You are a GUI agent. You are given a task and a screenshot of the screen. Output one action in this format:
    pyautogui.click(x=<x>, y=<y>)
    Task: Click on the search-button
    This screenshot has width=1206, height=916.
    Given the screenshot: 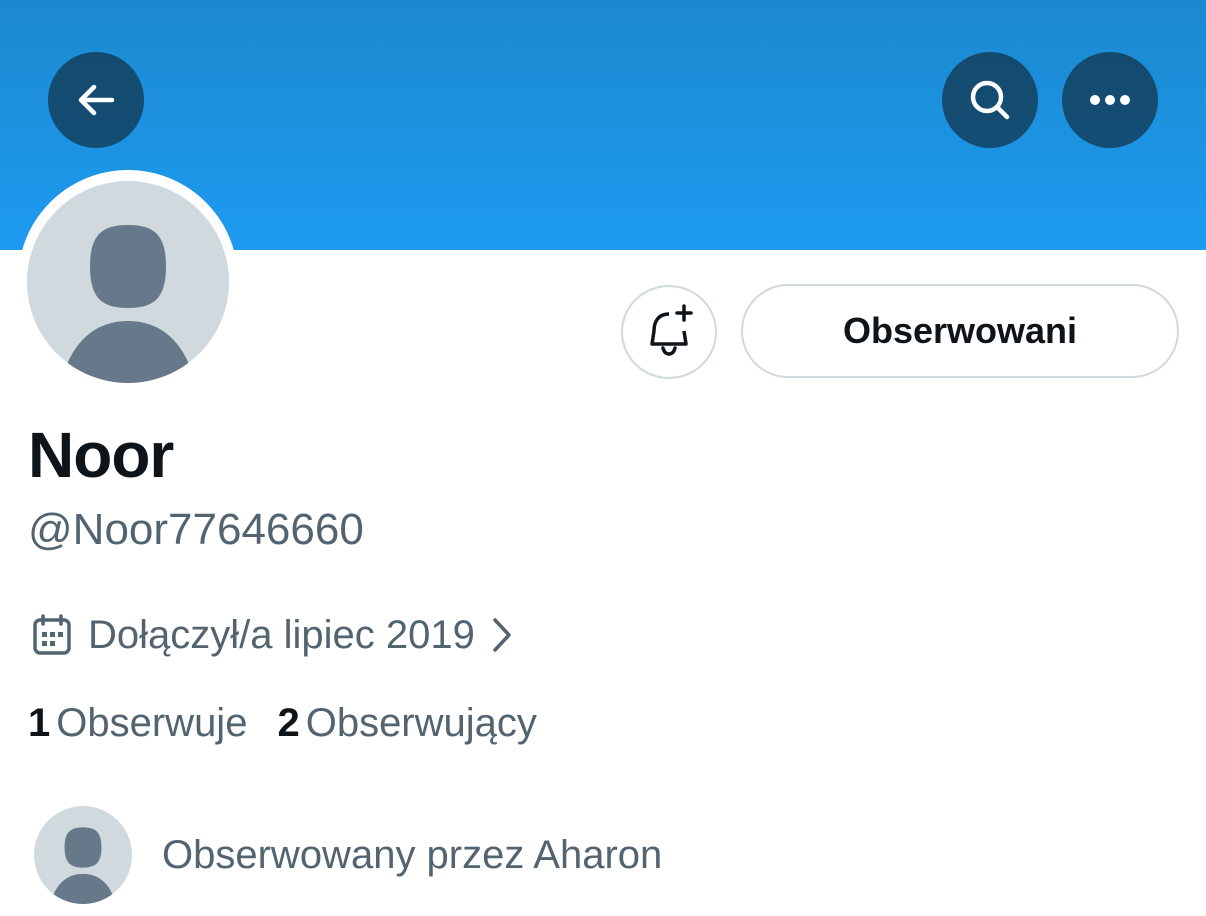 What is the action you would take?
    pyautogui.click(x=990, y=100)
    